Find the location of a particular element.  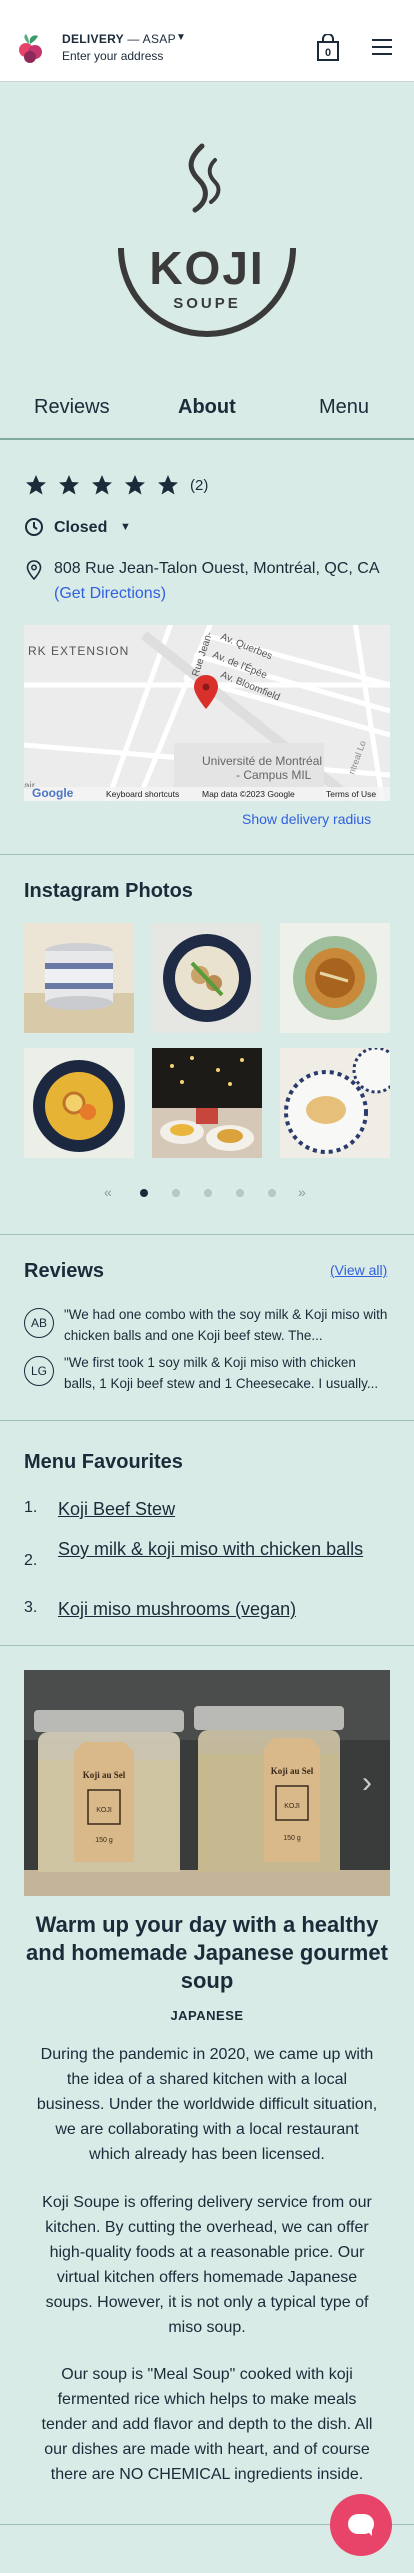

tab-about: About is located at coordinates (207, 407).